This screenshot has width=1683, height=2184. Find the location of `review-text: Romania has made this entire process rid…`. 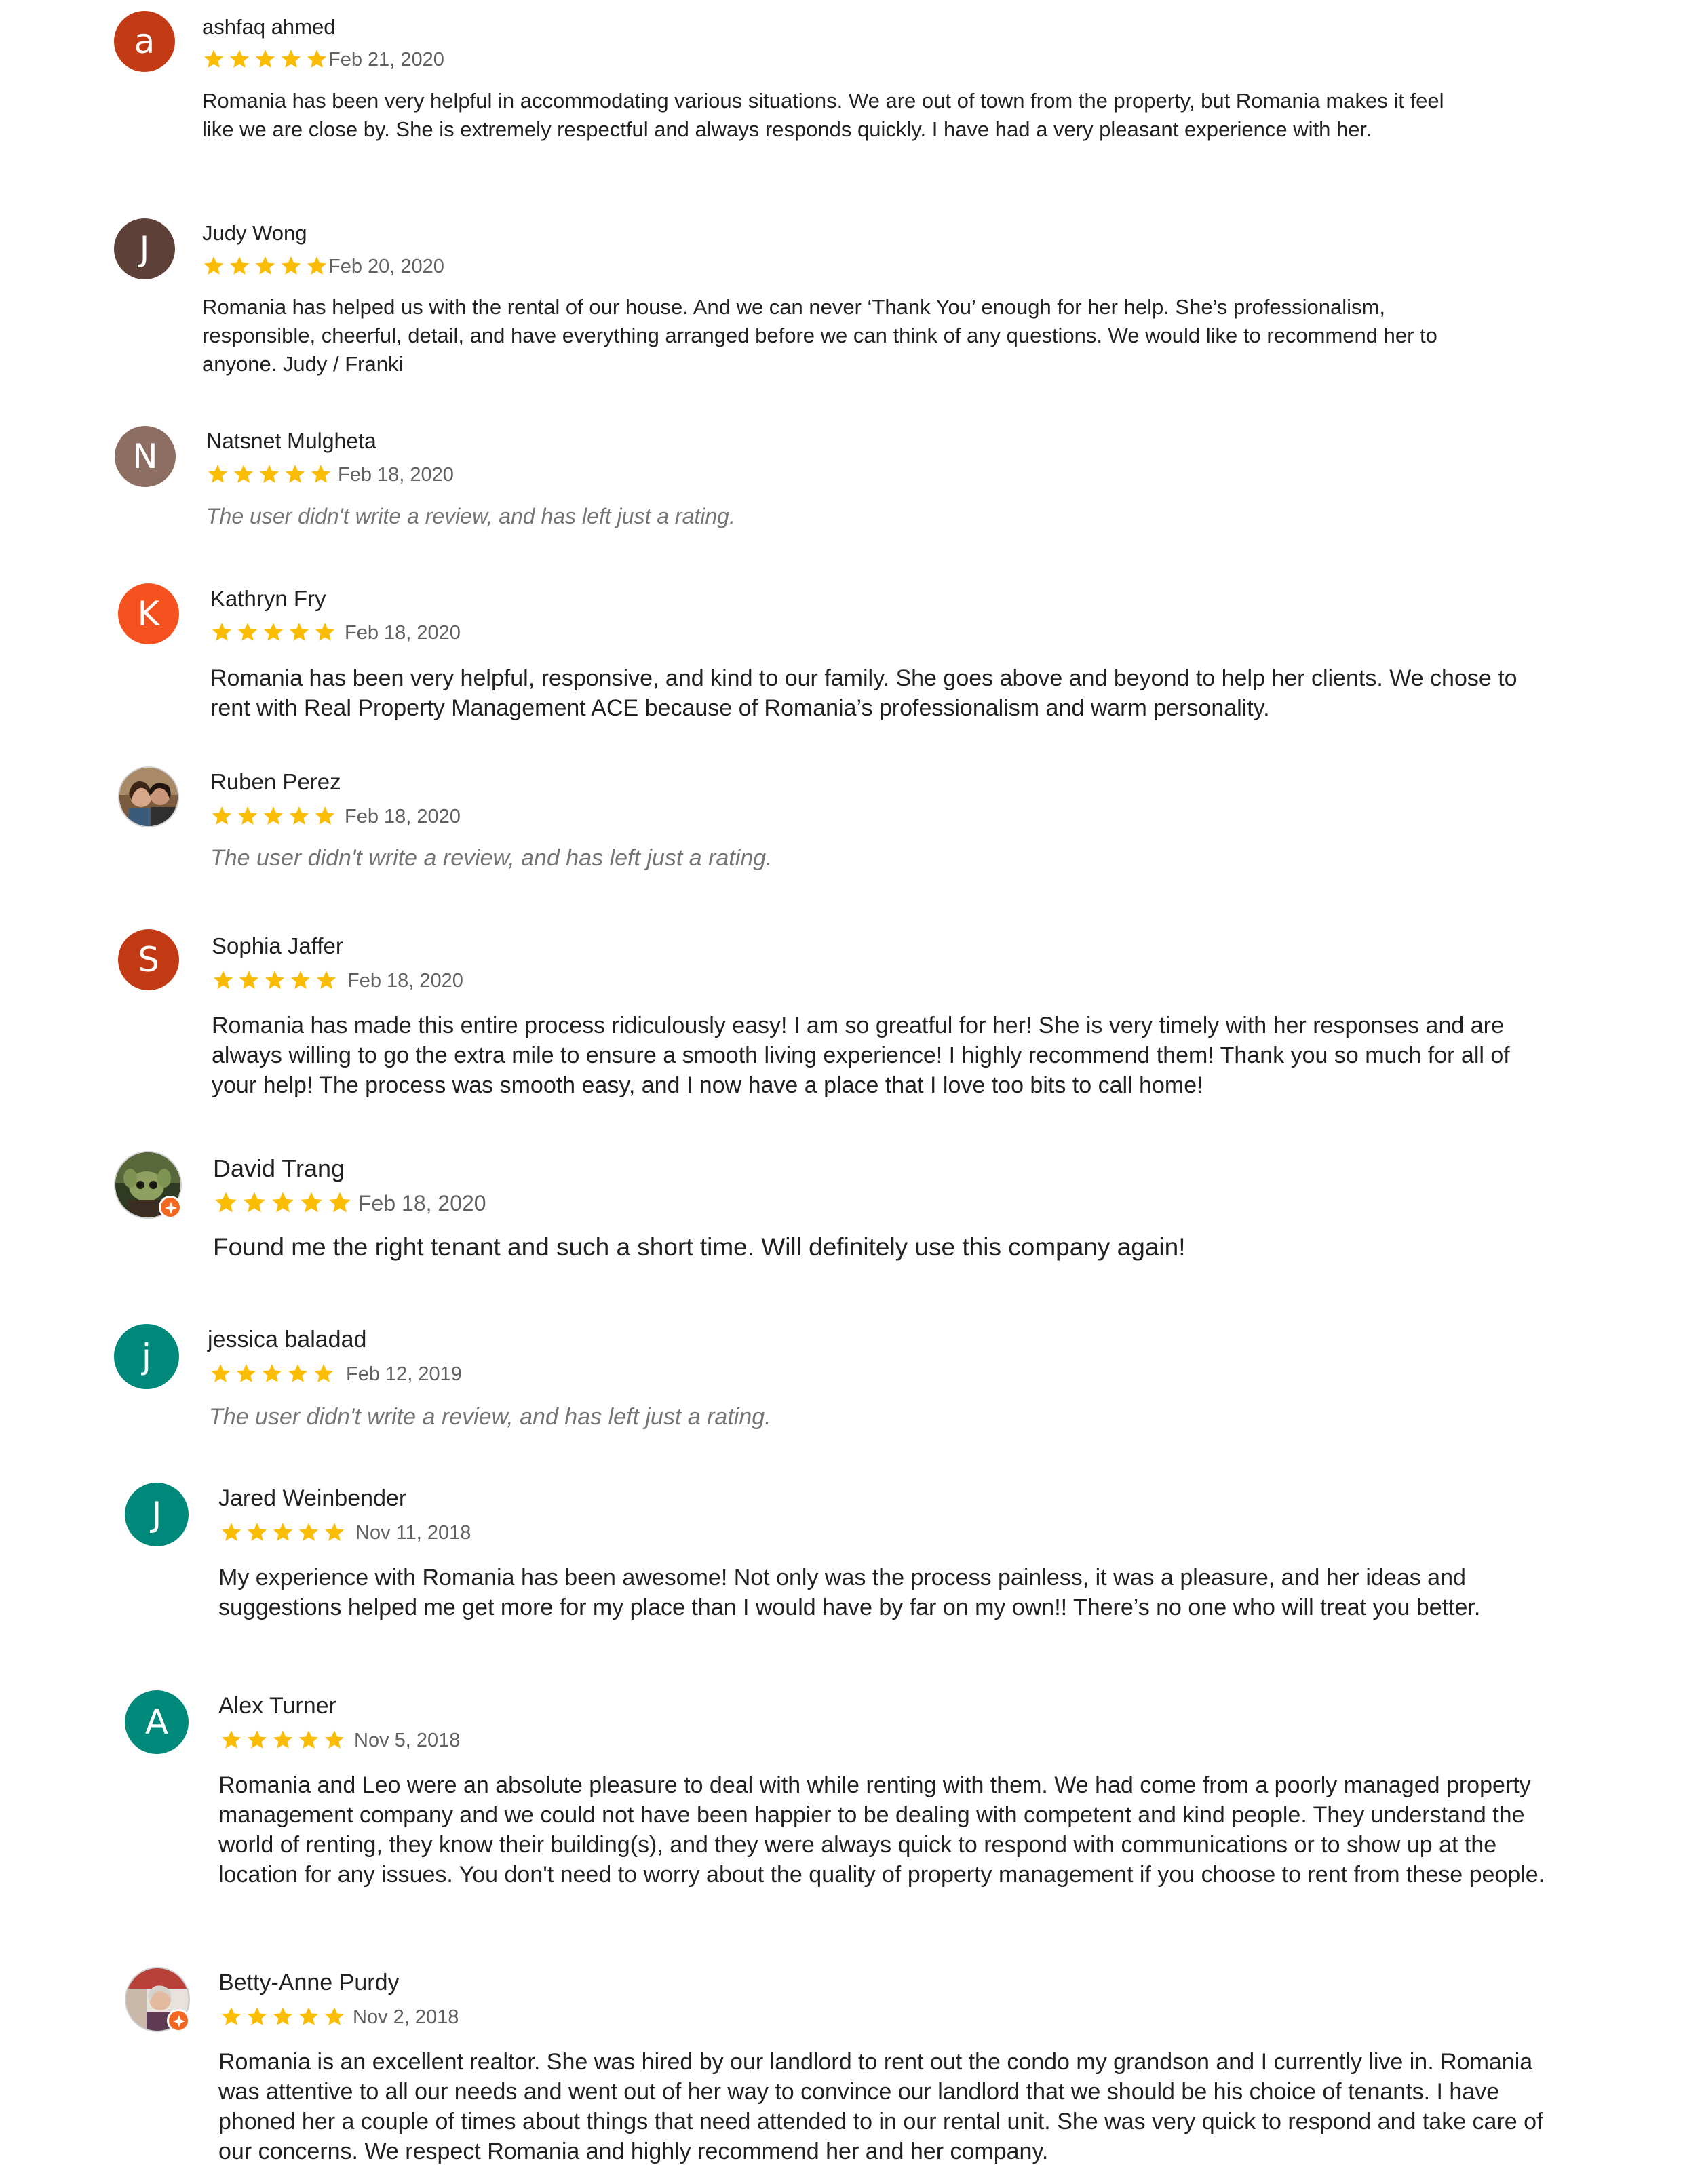

review-text: Romania has made this entire process rid… is located at coordinates (861, 1055).